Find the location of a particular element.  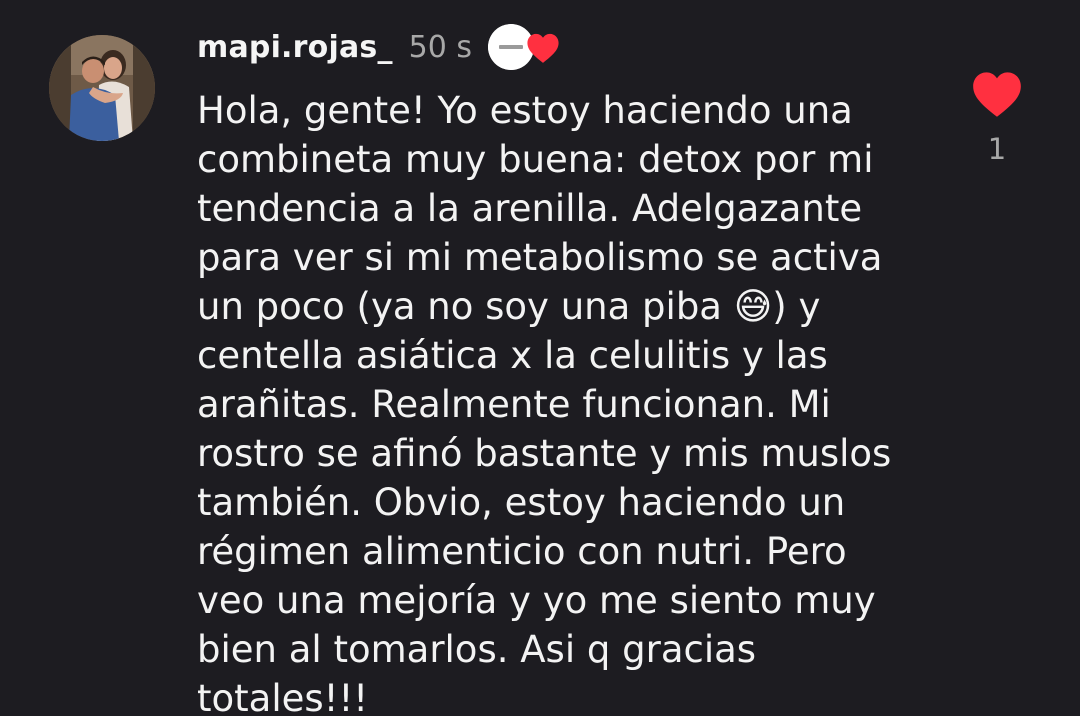

like-count: 1 is located at coordinates (997, 149).